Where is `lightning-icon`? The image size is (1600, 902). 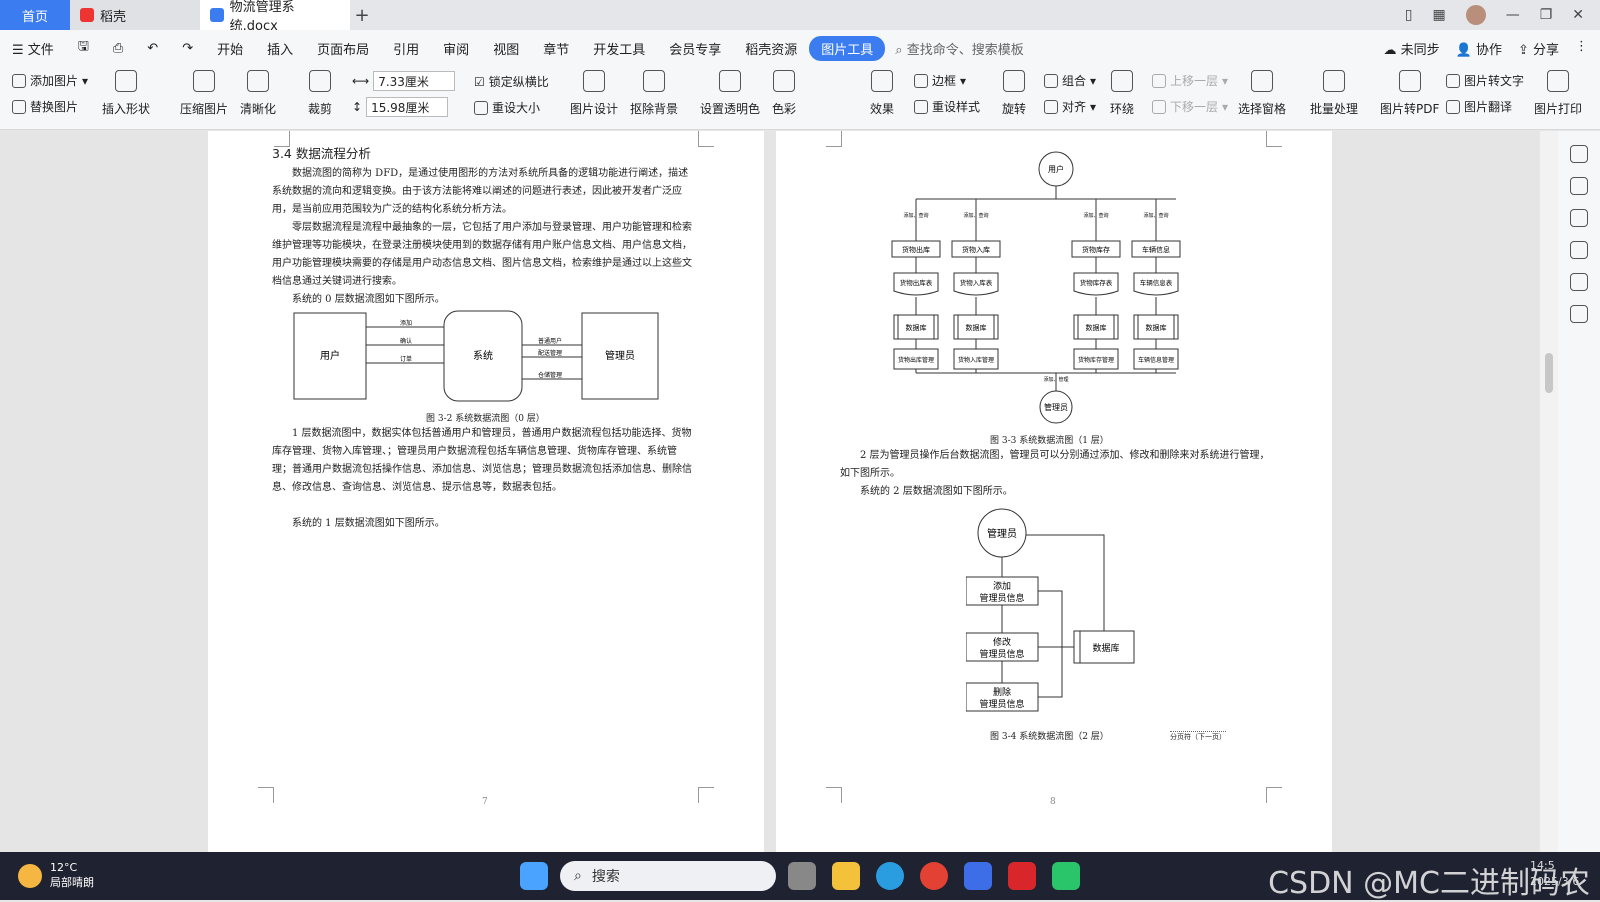
lightning-icon is located at coordinates (1579, 314).